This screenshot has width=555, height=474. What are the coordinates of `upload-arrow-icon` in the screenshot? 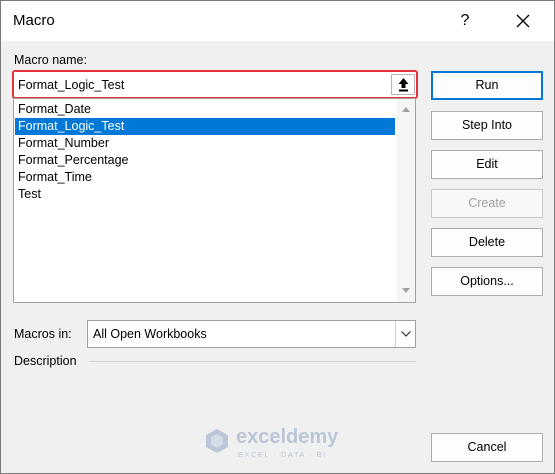 It's located at (403, 85).